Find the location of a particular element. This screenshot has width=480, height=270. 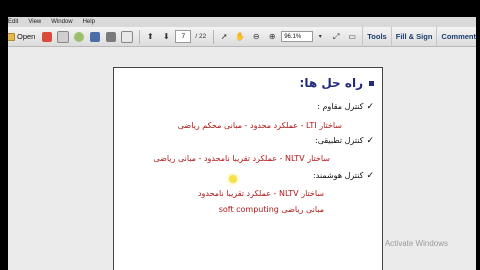

settings-button is located at coordinates (79, 37).